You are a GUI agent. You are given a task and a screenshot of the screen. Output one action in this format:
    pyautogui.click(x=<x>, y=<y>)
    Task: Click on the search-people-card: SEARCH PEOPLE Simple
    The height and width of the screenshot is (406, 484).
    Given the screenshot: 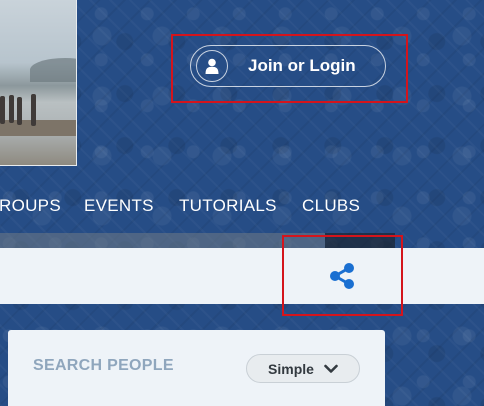 What is the action you would take?
    pyautogui.click(x=196, y=368)
    